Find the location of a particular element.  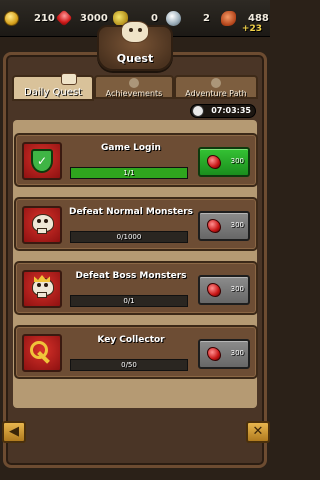

claim-reward-button: 300 is located at coordinates (224, 162).